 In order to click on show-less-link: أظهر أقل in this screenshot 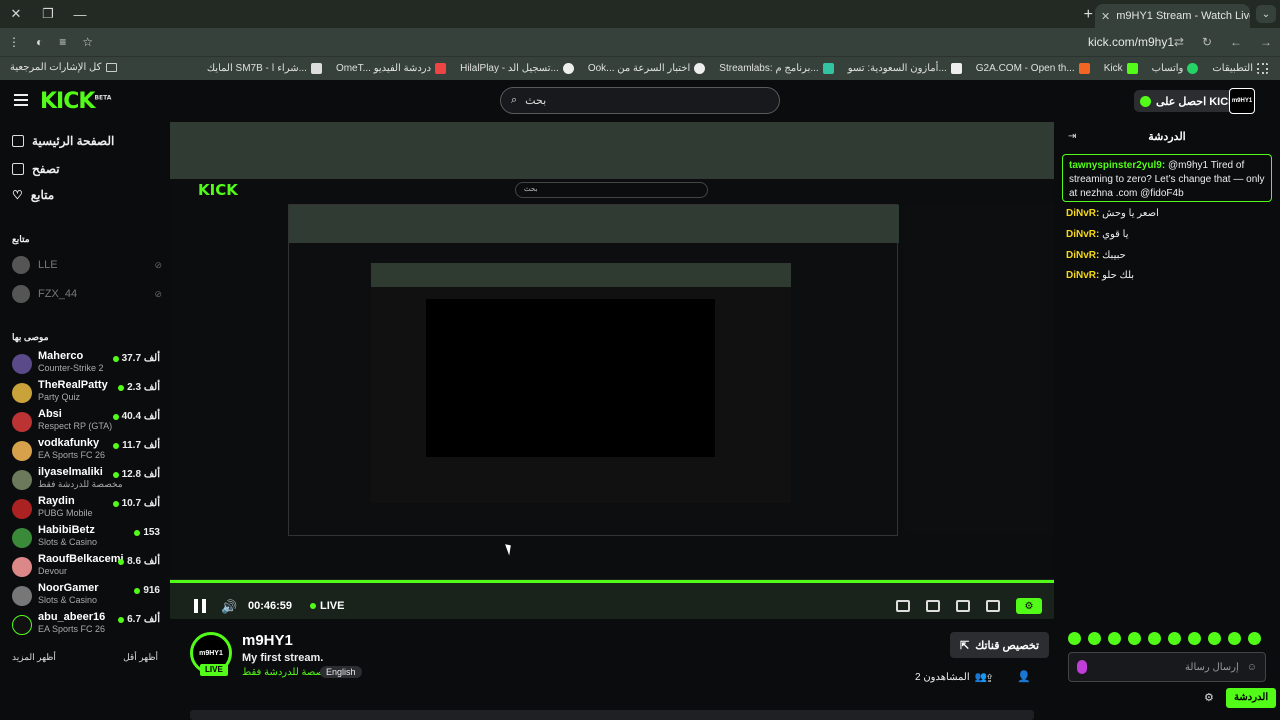, I will do `click(140, 657)`.